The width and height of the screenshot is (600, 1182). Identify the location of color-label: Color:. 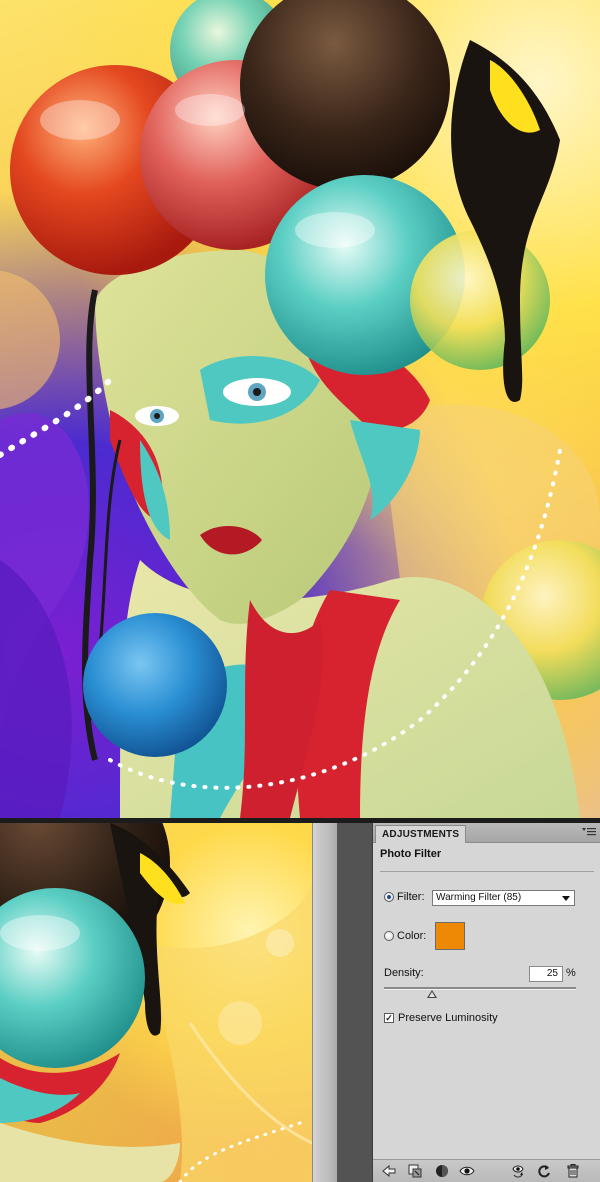
(412, 936).